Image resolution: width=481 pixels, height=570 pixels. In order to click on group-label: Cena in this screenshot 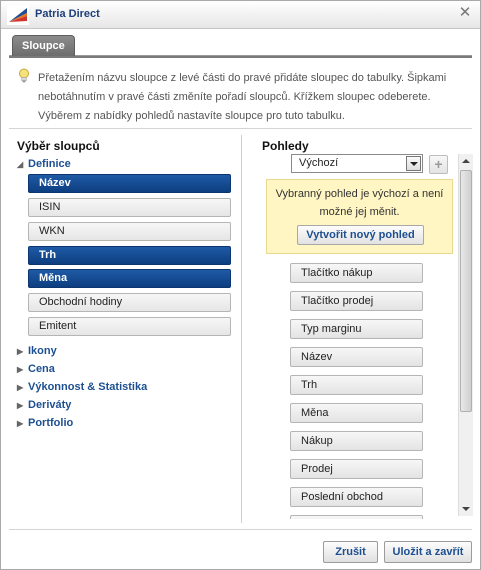, I will do `click(41, 369)`.